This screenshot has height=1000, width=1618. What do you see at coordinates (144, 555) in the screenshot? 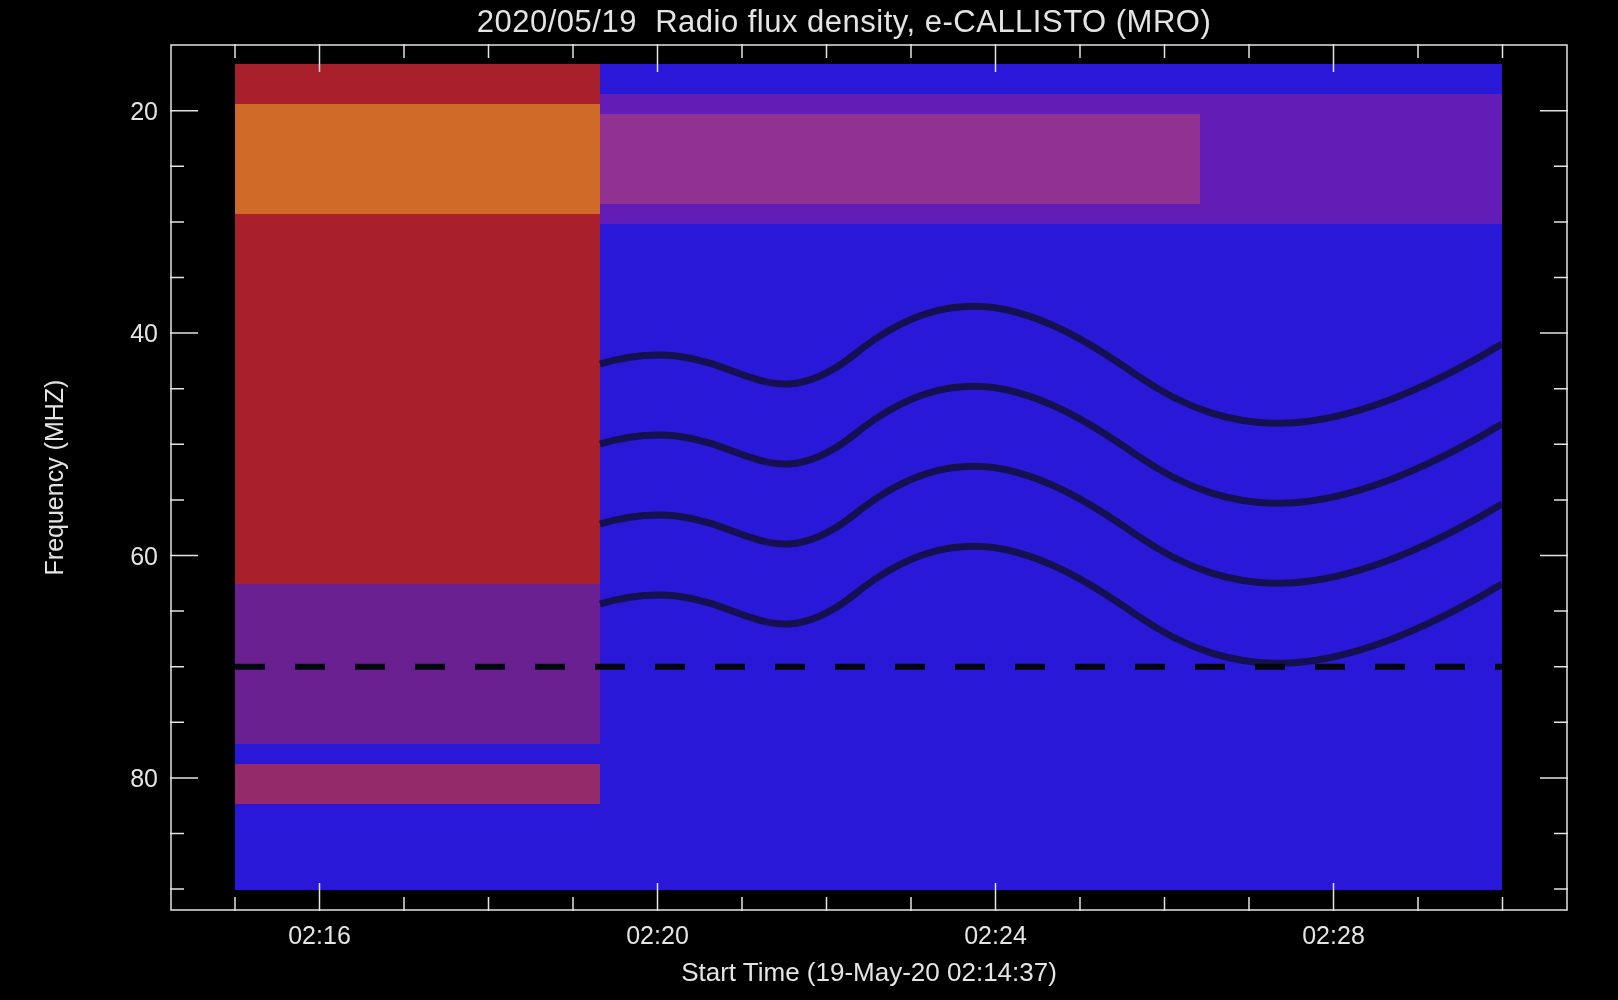
I see `y-tick-label: 60` at bounding box center [144, 555].